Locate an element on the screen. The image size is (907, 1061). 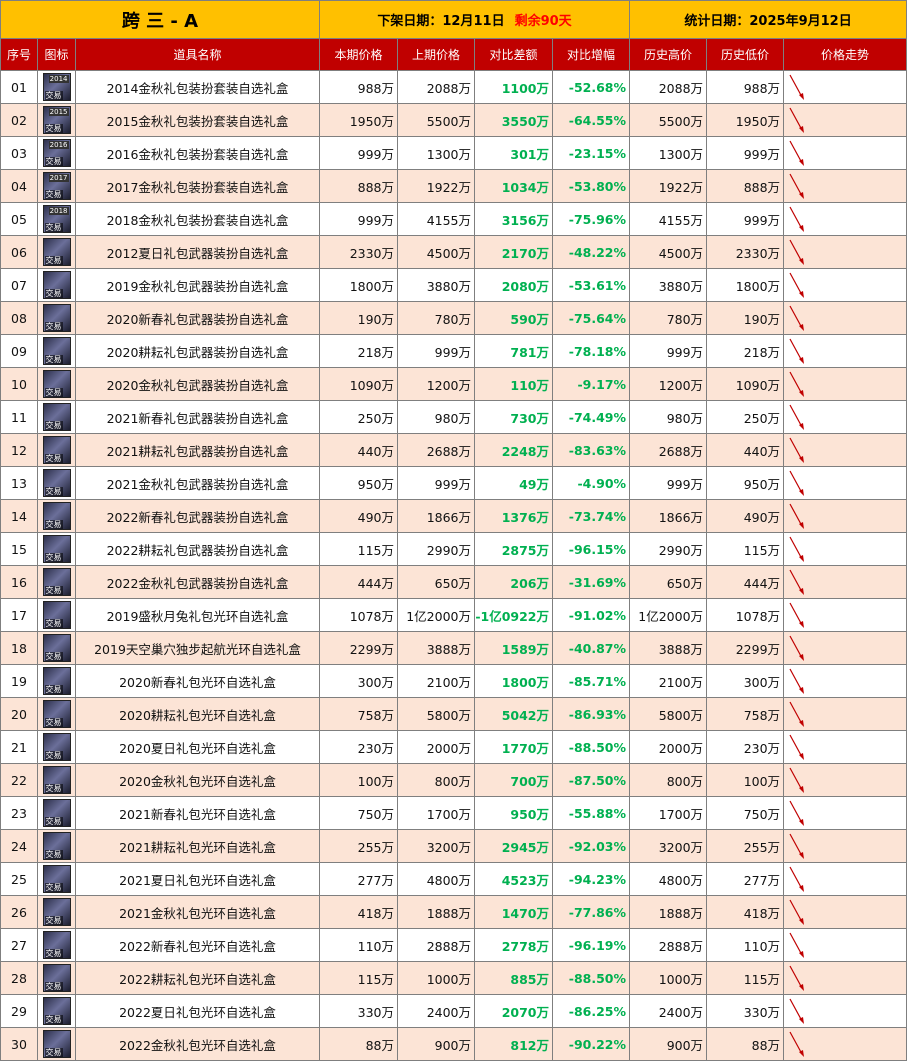
price-difference: 950万 is located at coordinates (513, 813).